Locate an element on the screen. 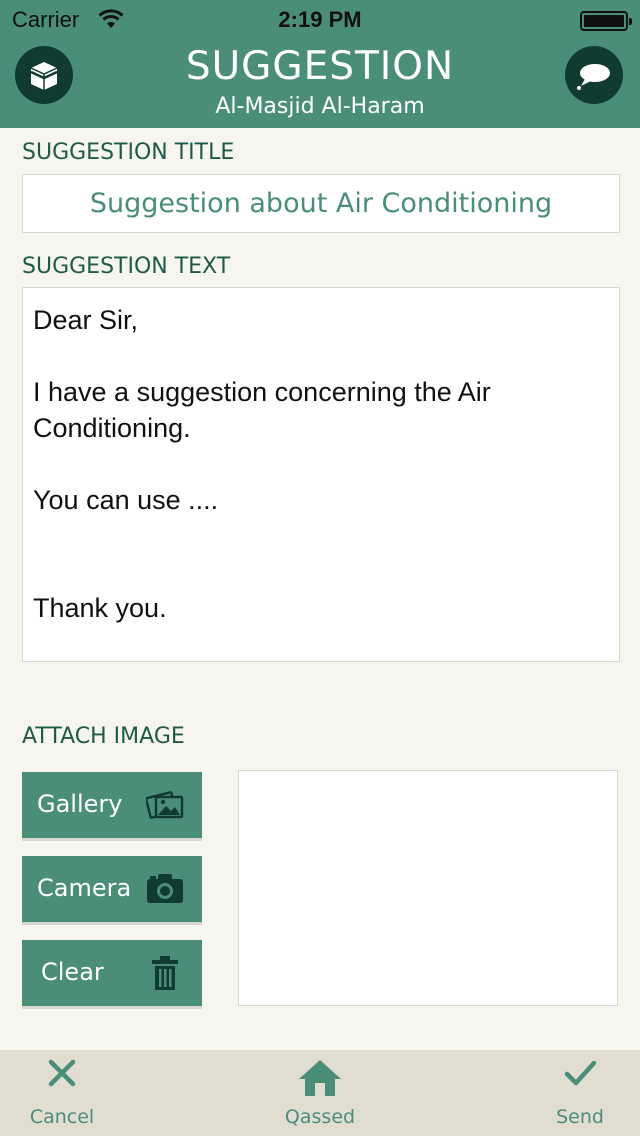 This screenshot has width=640, height=1136. suggestion-title-input: Suggestion about Air Conditioning is located at coordinates (321, 203).